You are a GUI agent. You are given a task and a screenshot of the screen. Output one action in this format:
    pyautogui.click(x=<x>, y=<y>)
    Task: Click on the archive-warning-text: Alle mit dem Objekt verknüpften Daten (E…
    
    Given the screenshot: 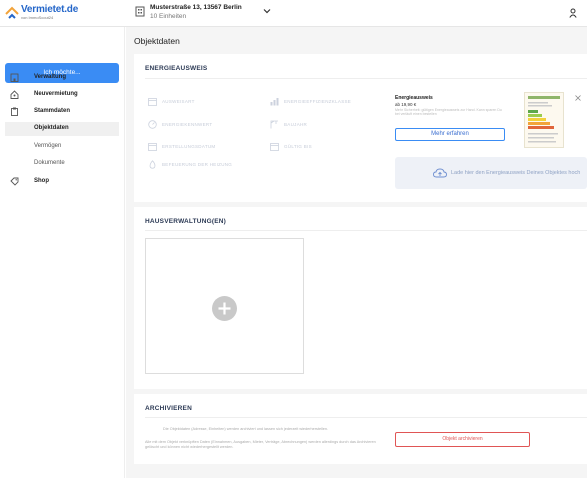 What is the action you would take?
    pyautogui.click(x=260, y=444)
    